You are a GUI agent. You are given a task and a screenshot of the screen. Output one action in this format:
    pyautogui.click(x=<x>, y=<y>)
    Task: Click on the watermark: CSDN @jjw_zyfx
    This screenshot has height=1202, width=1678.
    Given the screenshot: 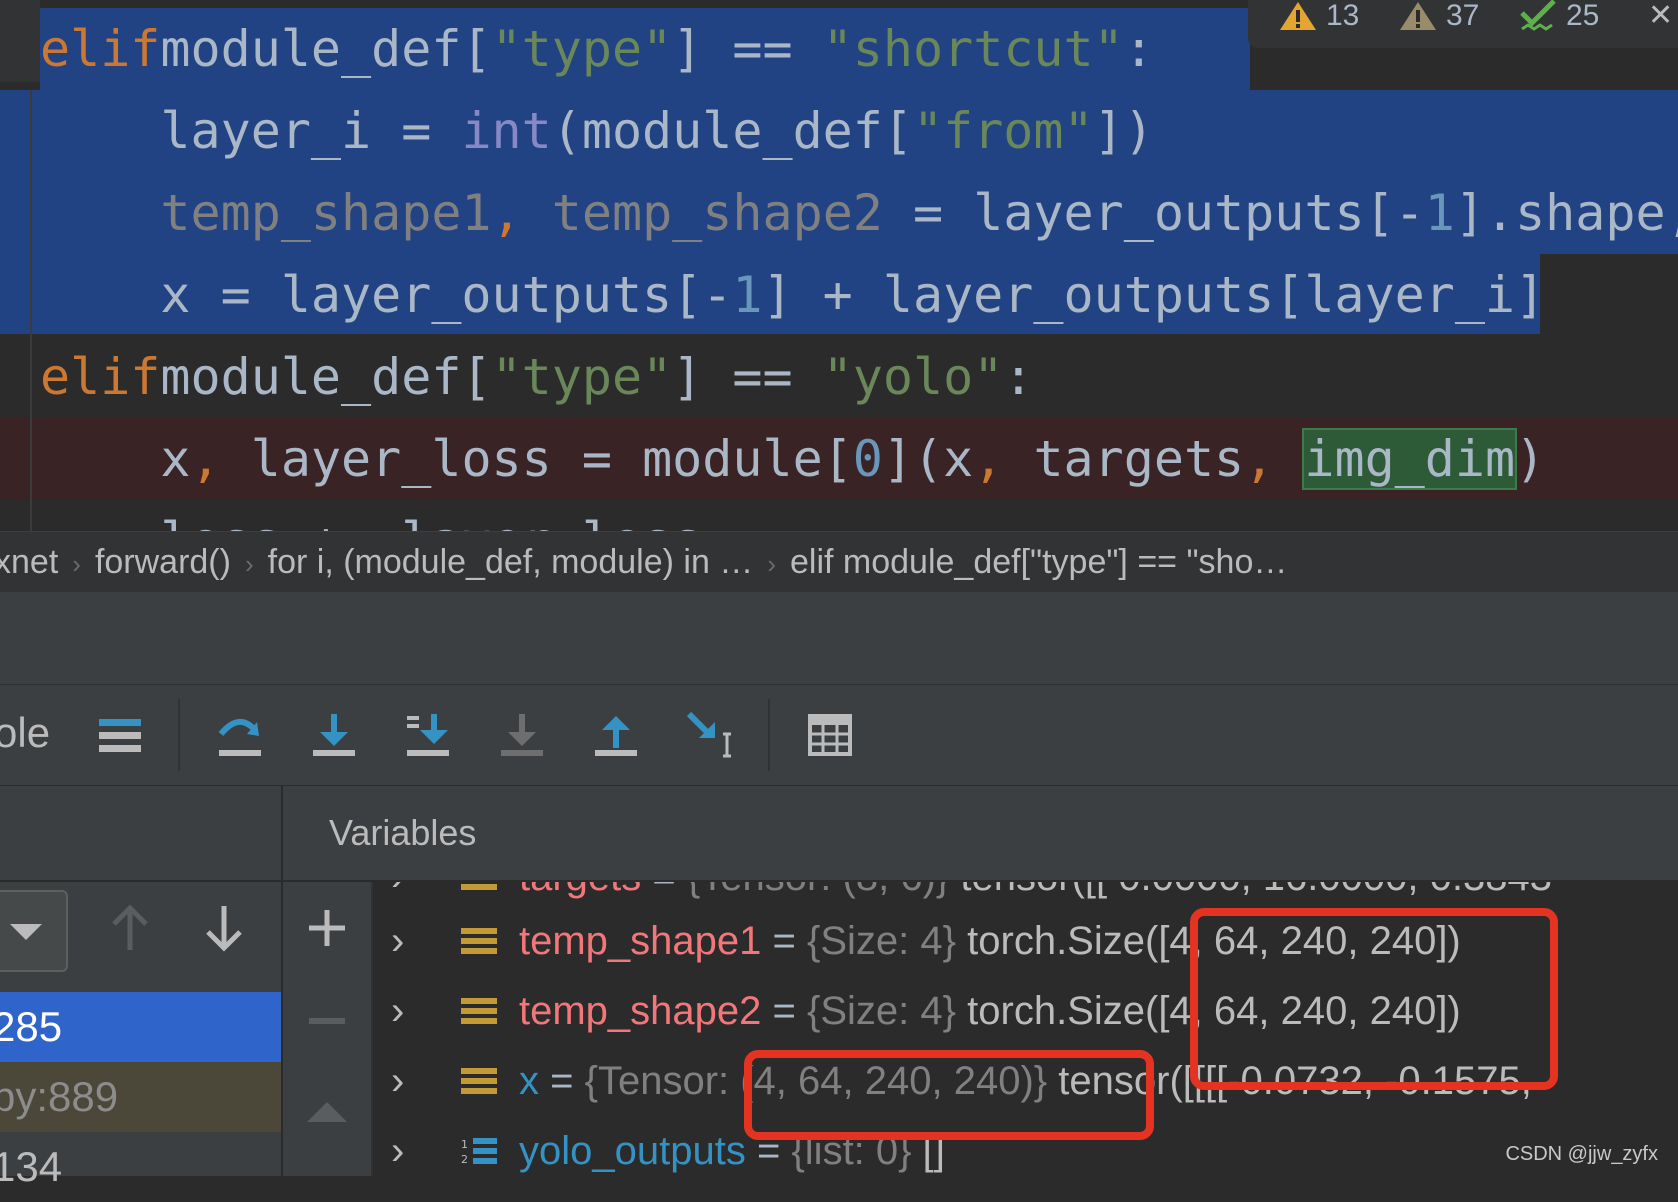 What is the action you would take?
    pyautogui.click(x=1581, y=1154)
    